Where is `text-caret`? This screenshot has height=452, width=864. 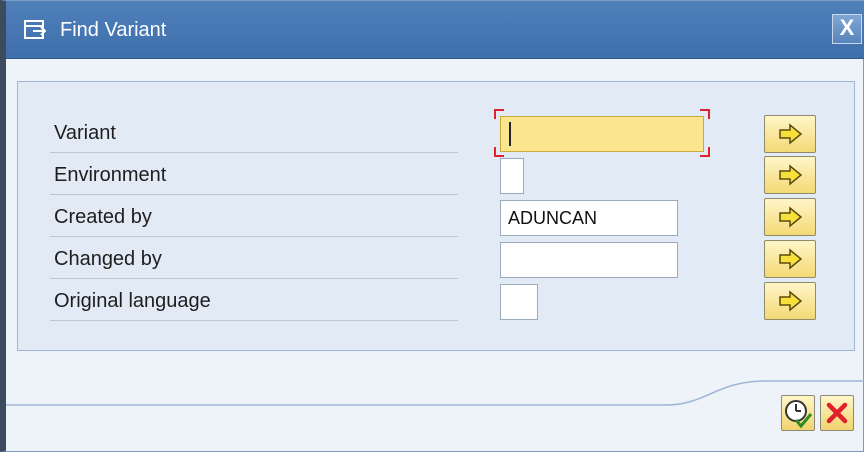 text-caret is located at coordinates (510, 134).